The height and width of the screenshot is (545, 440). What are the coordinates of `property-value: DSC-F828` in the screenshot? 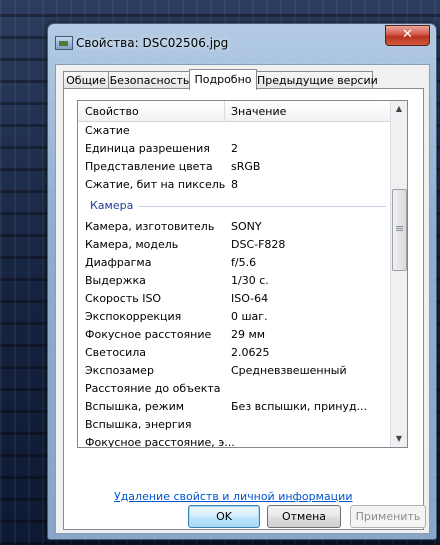 It's located at (258, 244).